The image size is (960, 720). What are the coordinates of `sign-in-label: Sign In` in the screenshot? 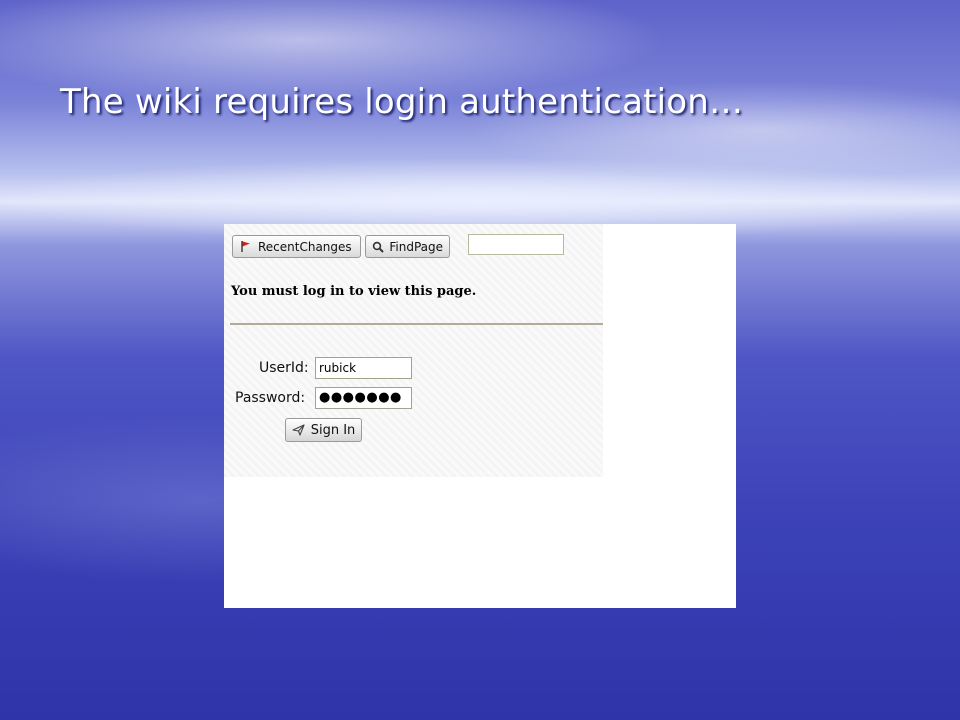 It's located at (333, 430).